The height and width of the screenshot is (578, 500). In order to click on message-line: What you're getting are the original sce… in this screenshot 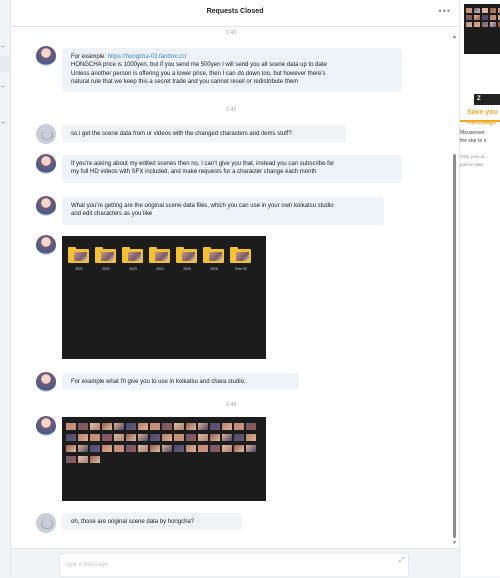, I will do `click(202, 206)`.